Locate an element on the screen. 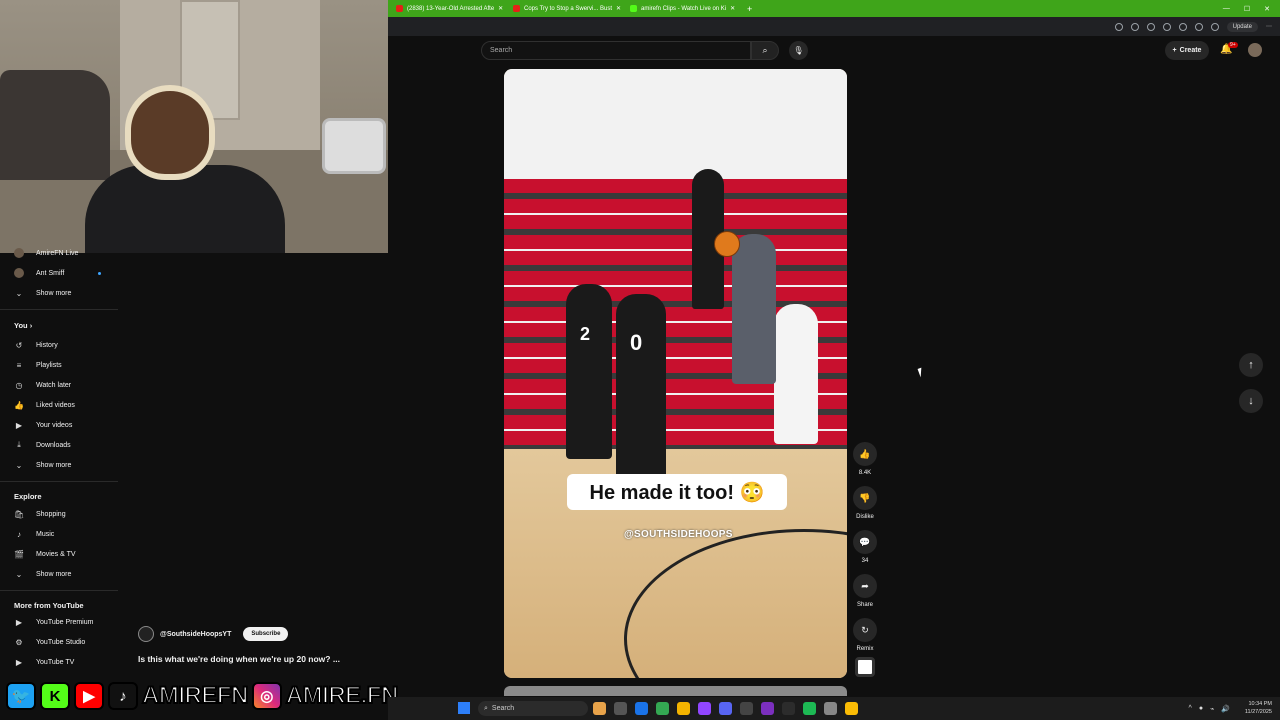 The image size is (1280, 720). sidebar-item-label: Shopping is located at coordinates (51, 514).